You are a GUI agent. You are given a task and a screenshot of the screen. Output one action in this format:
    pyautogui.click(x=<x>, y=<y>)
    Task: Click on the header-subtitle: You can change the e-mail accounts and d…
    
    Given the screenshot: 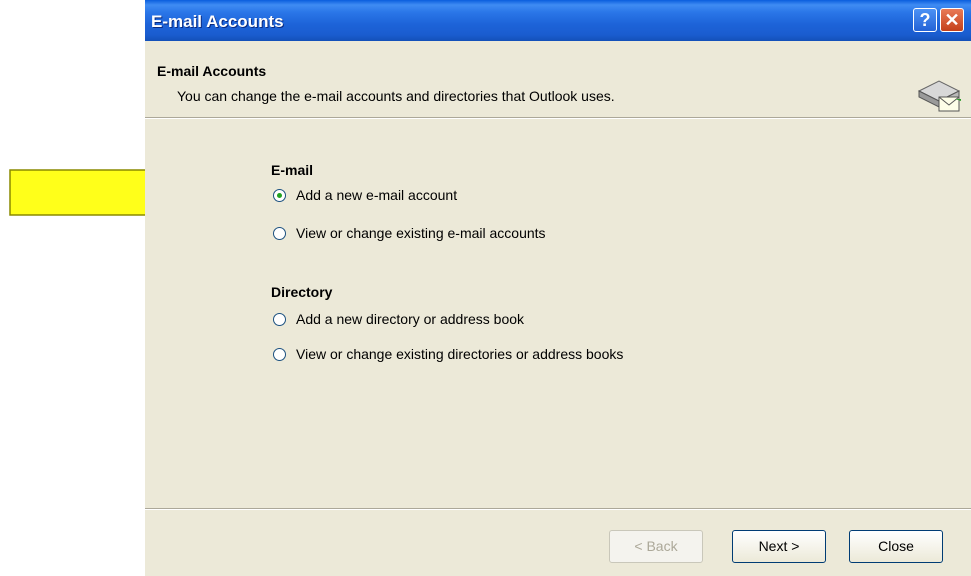 What is the action you would take?
    pyautogui.click(x=396, y=96)
    